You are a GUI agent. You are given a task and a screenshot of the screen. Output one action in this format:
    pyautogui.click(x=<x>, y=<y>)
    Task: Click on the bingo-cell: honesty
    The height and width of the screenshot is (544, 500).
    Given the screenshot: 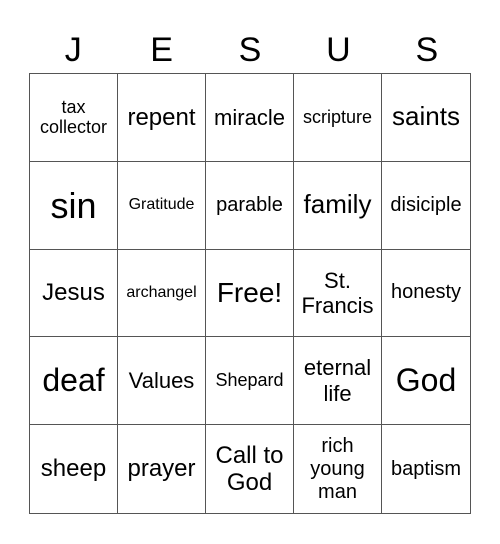 What is the action you would take?
    pyautogui.click(x=426, y=294)
    